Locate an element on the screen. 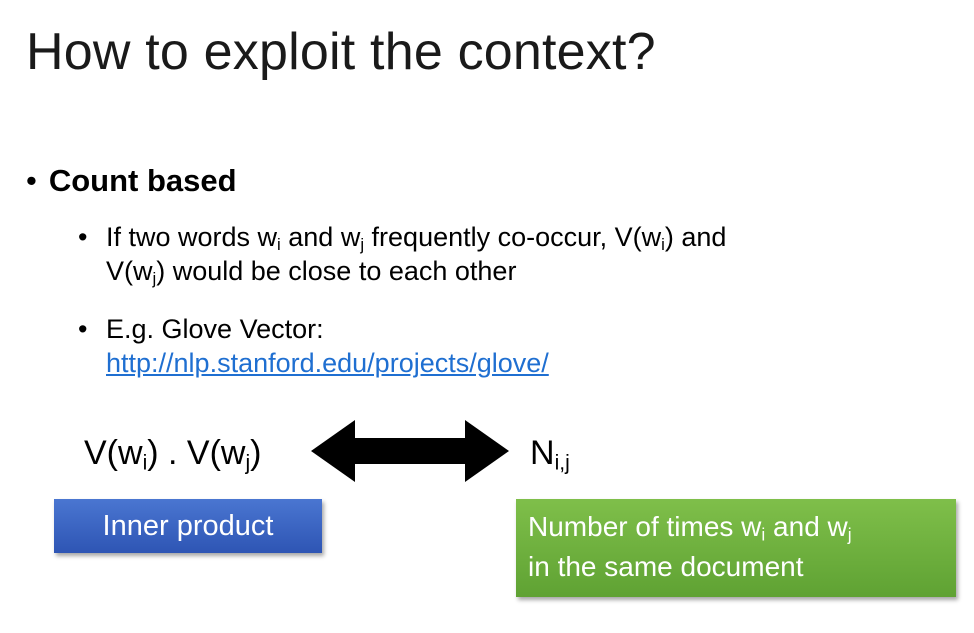 This screenshot has width=974, height=633. bullet-label: Count based is located at coordinates (142, 180).